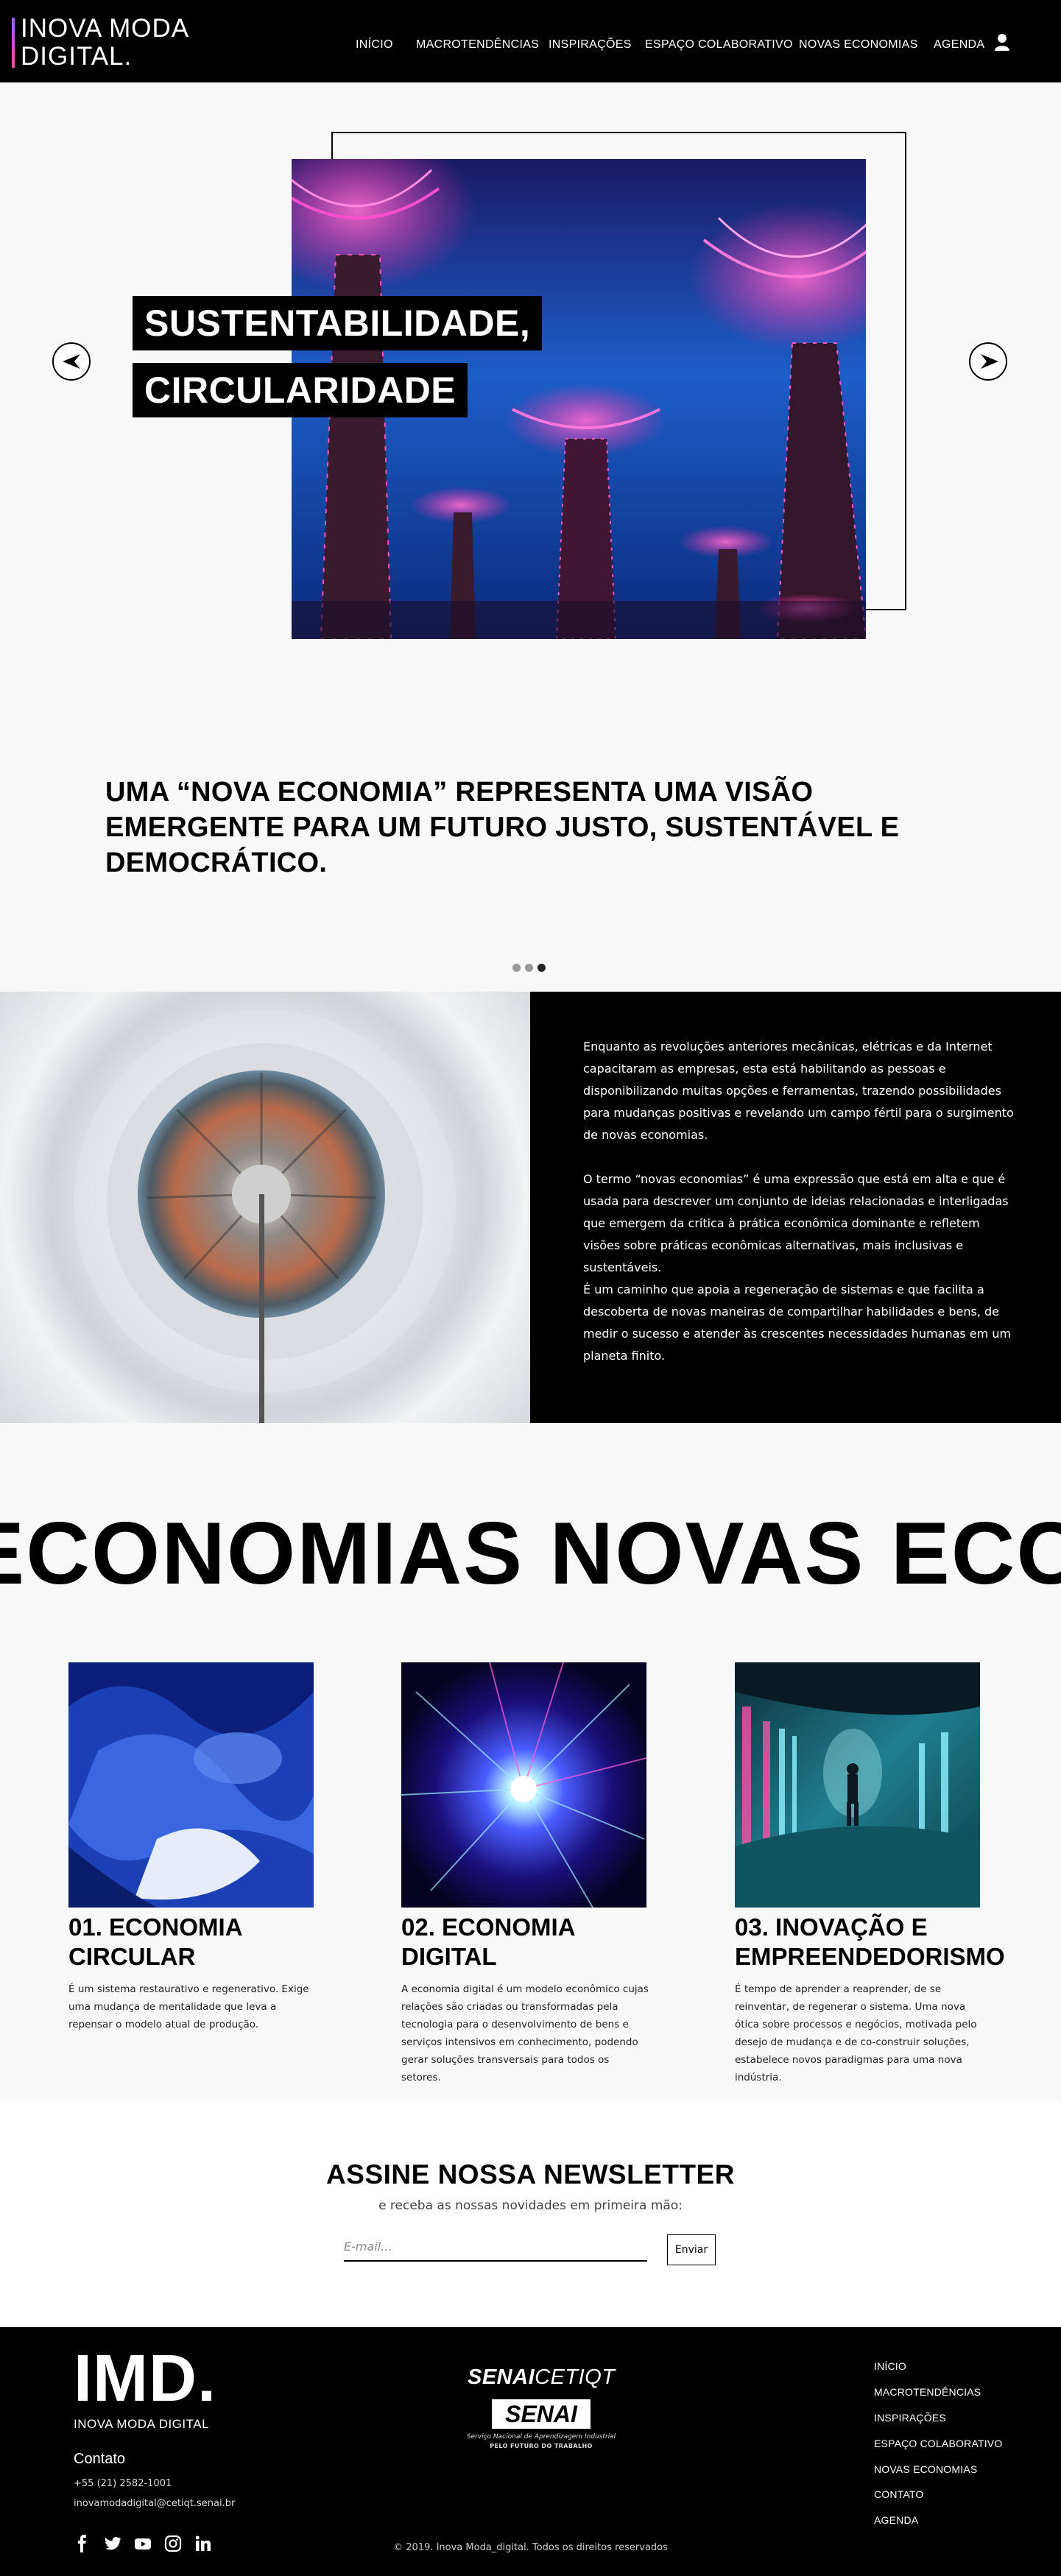  What do you see at coordinates (374, 45) in the screenshot?
I see `nav-item-inicio: INÍCIO` at bounding box center [374, 45].